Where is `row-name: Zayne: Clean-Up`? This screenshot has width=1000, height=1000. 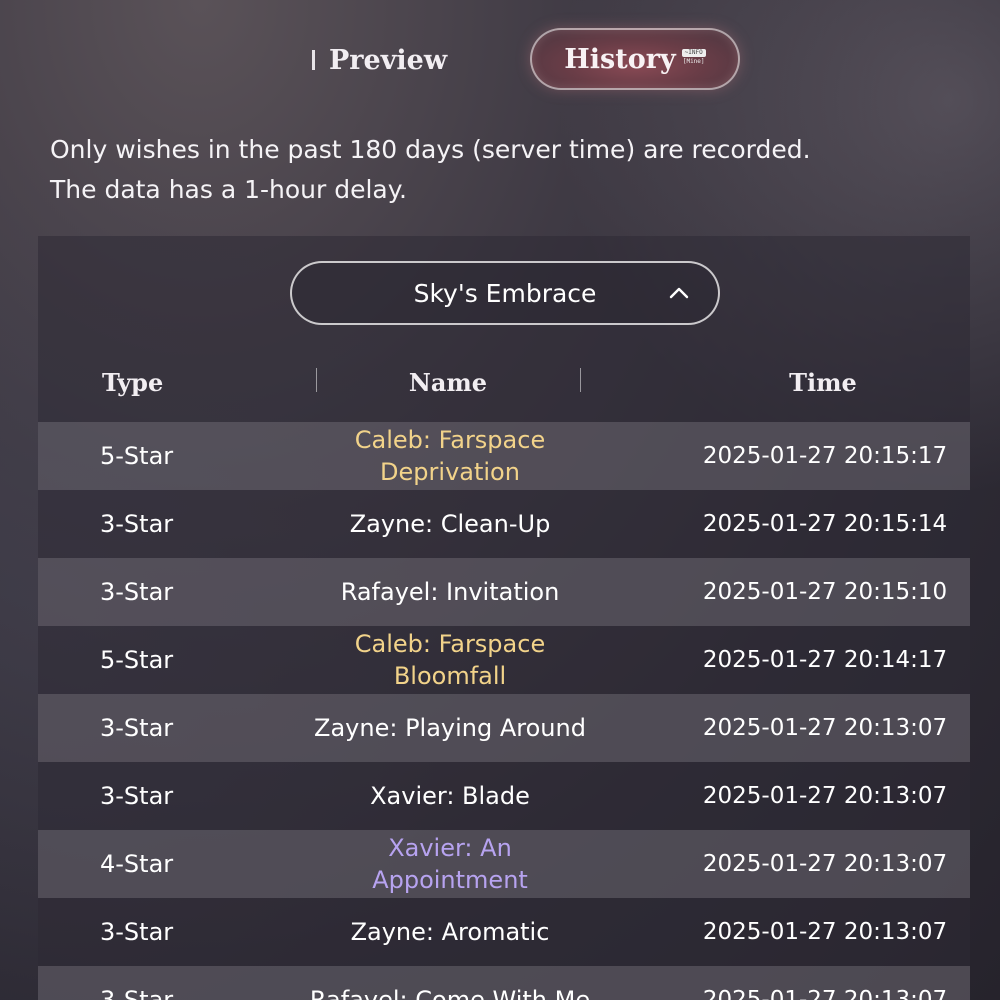
row-name: Zayne: Clean-Up is located at coordinates (450, 524).